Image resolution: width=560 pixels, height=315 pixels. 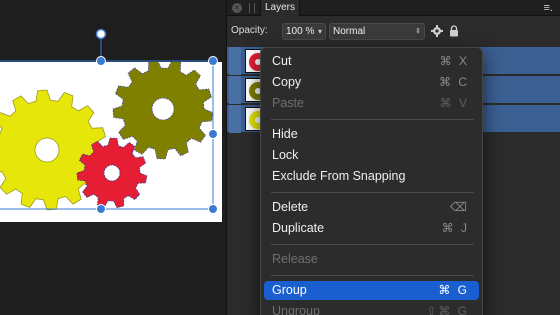 I want to click on handle-bottom-right, so click(x=213, y=209).